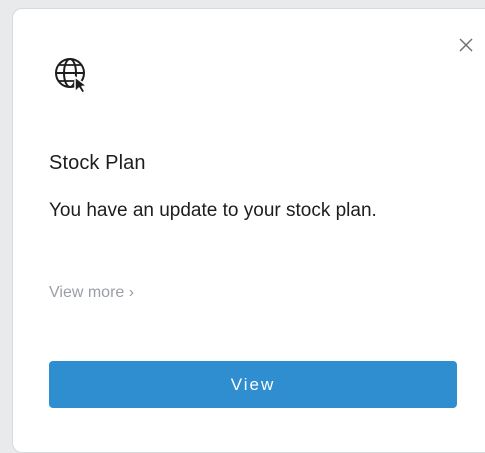  What do you see at coordinates (213, 210) in the screenshot?
I see `card-message: You have an update to your stock plan.` at bounding box center [213, 210].